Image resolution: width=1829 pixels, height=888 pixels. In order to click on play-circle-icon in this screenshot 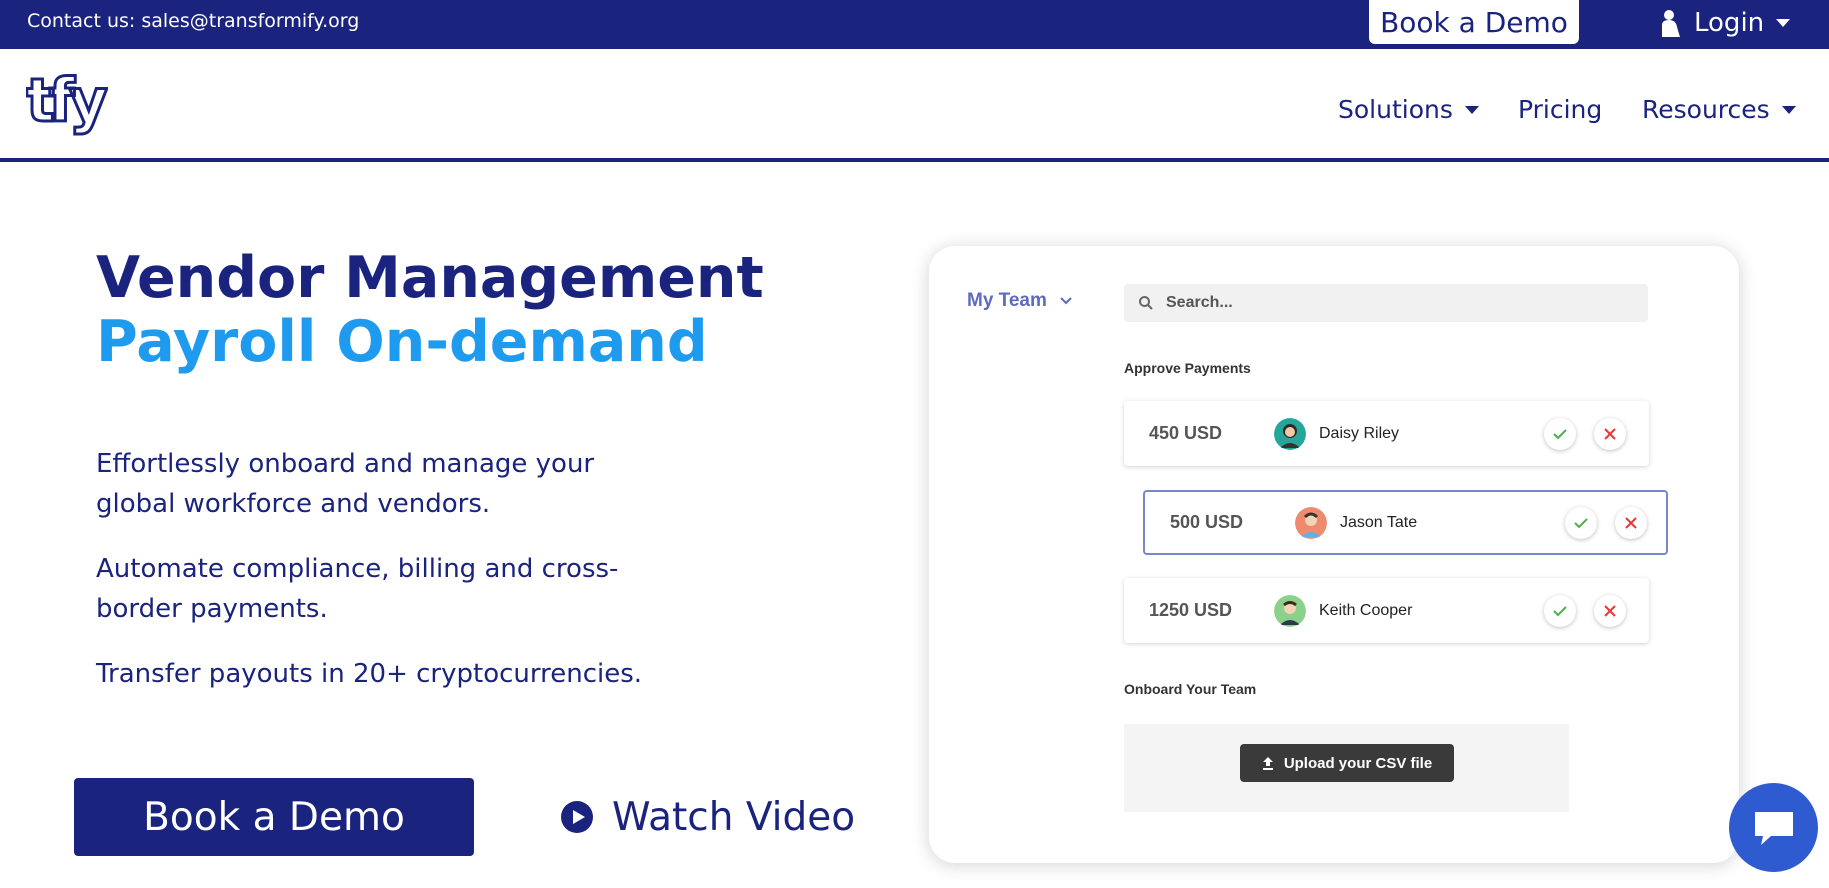, I will do `click(577, 817)`.